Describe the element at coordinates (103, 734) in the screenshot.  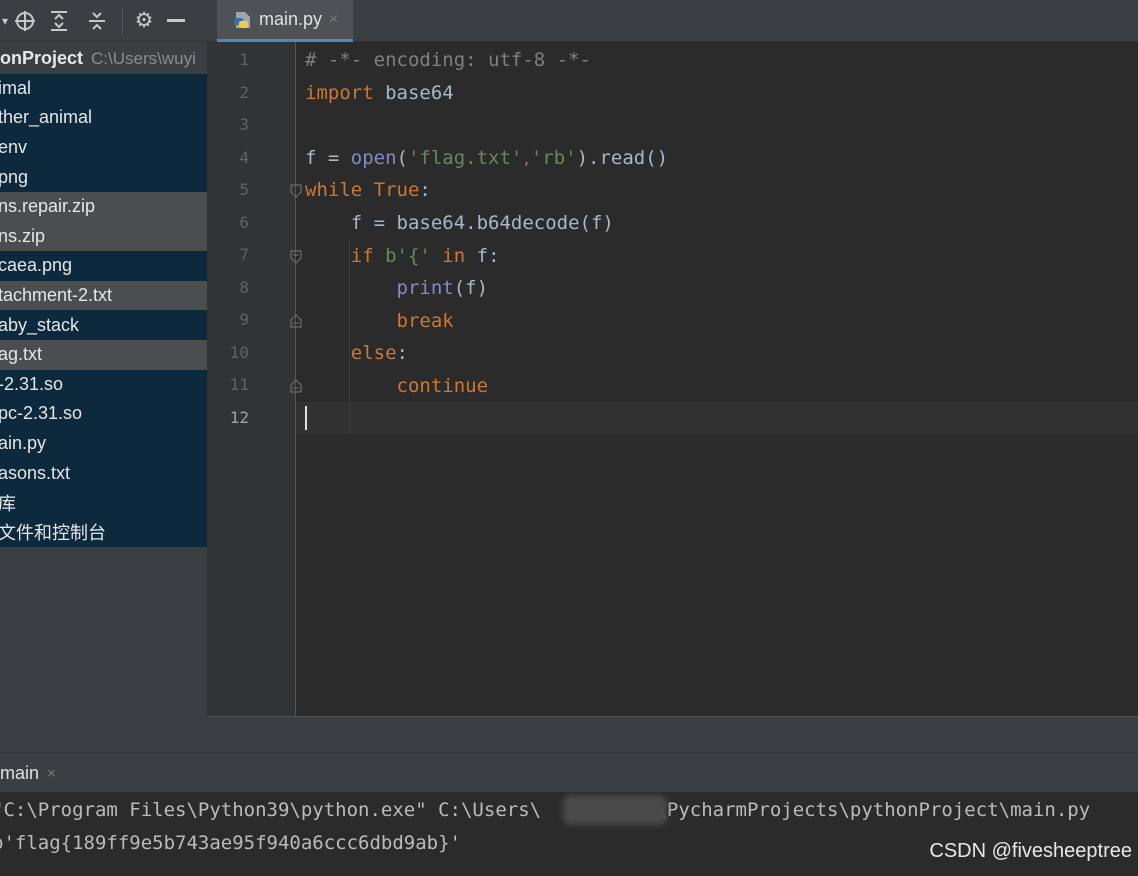
I see `project-panel-footer` at that location.